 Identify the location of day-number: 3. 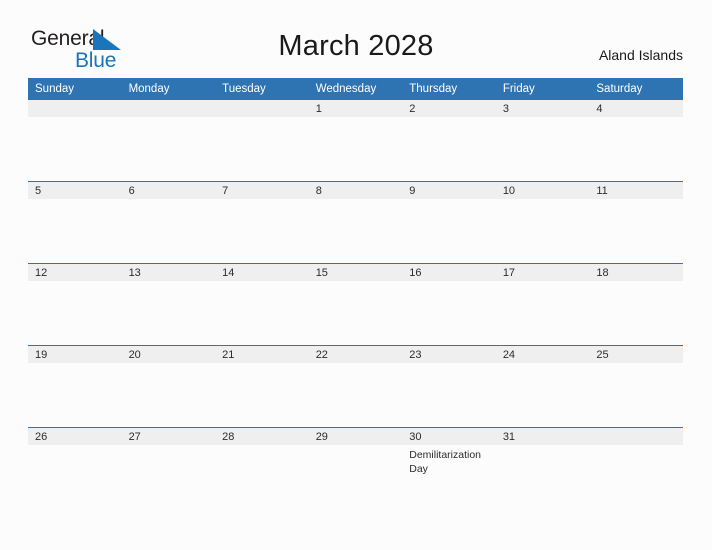
(542, 108).